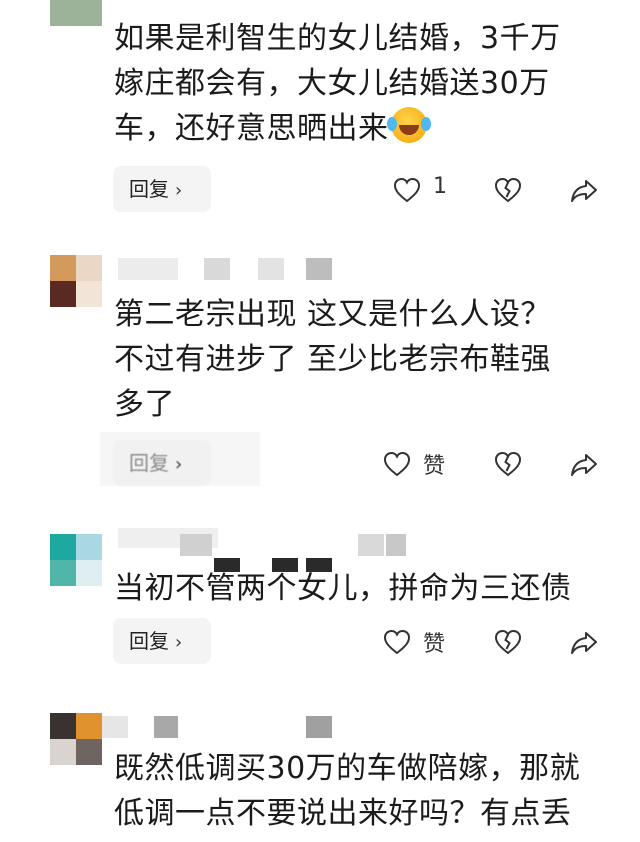 The image size is (640, 842). Describe the element at coordinates (144, 404) in the screenshot. I see `comment-text-line: 多了` at that location.